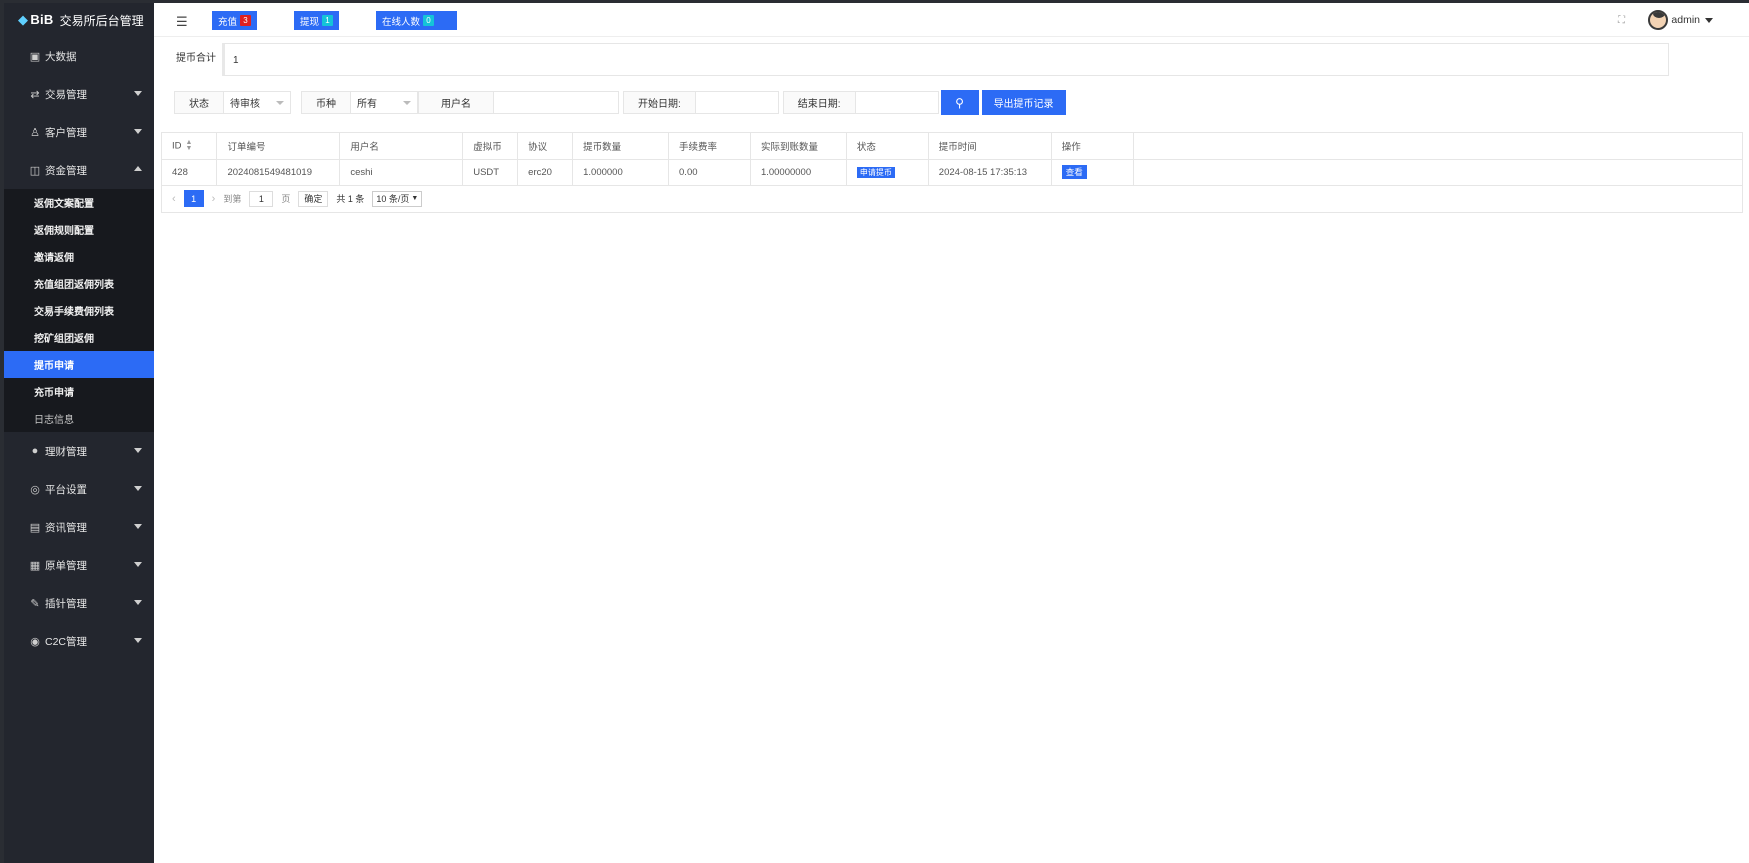 Image resolution: width=1749 pixels, height=863 pixels. I want to click on col-actual-amount: 实际到账数量, so click(798, 146).